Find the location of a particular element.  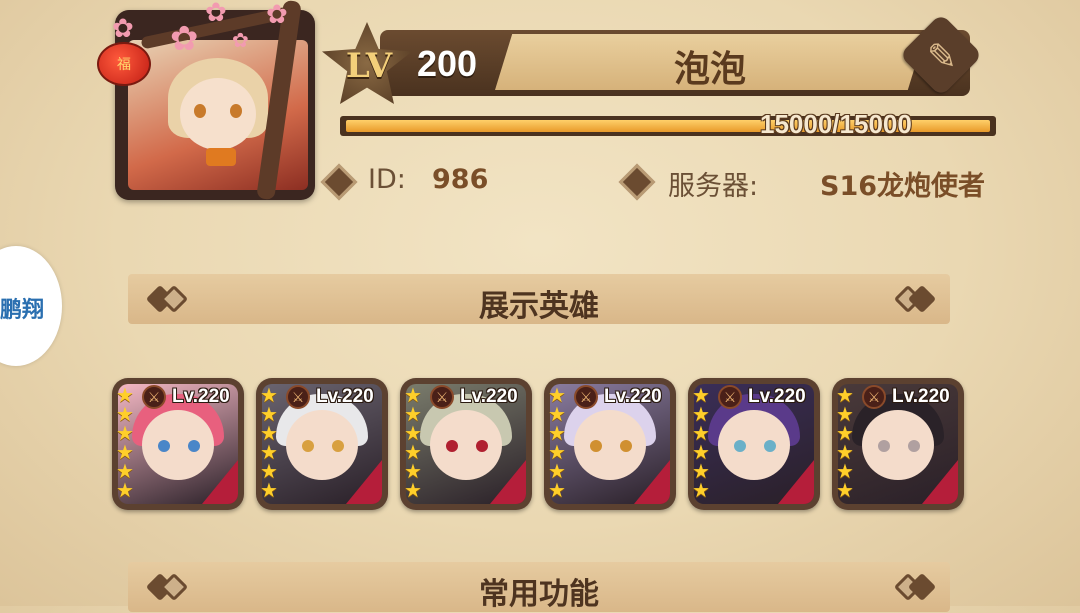

id-diamond-icon is located at coordinates (339, 182).